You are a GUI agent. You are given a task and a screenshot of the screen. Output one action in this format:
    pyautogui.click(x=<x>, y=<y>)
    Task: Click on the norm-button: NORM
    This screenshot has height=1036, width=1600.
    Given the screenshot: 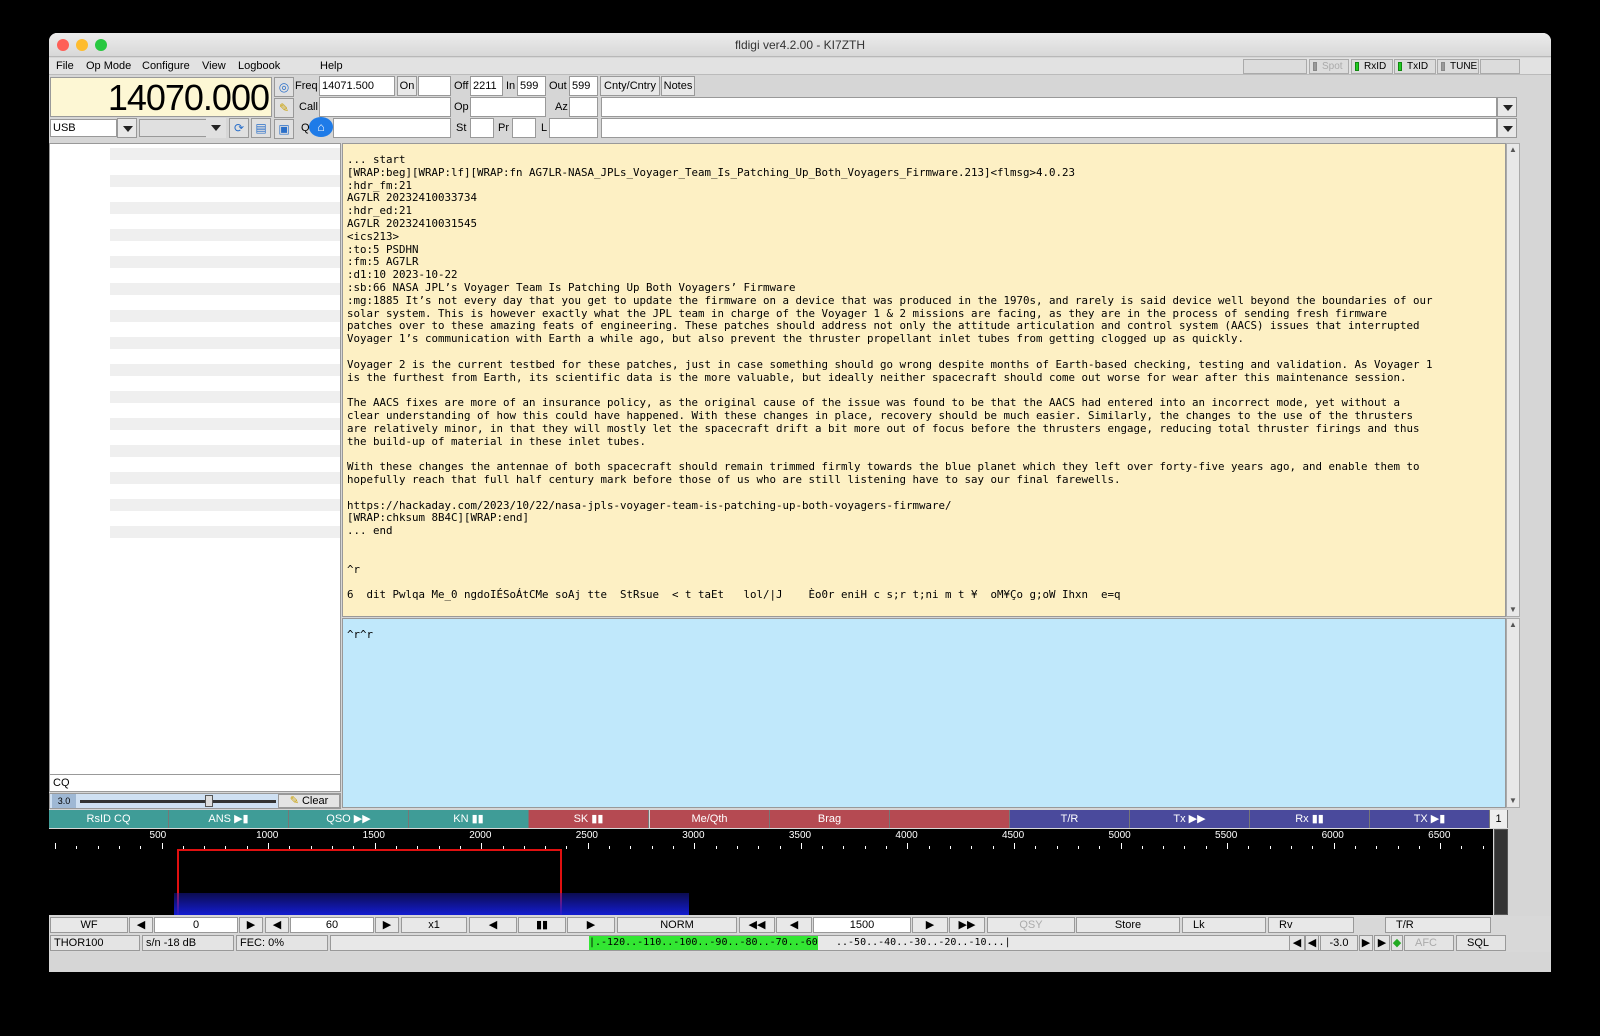 What is the action you would take?
    pyautogui.click(x=677, y=925)
    